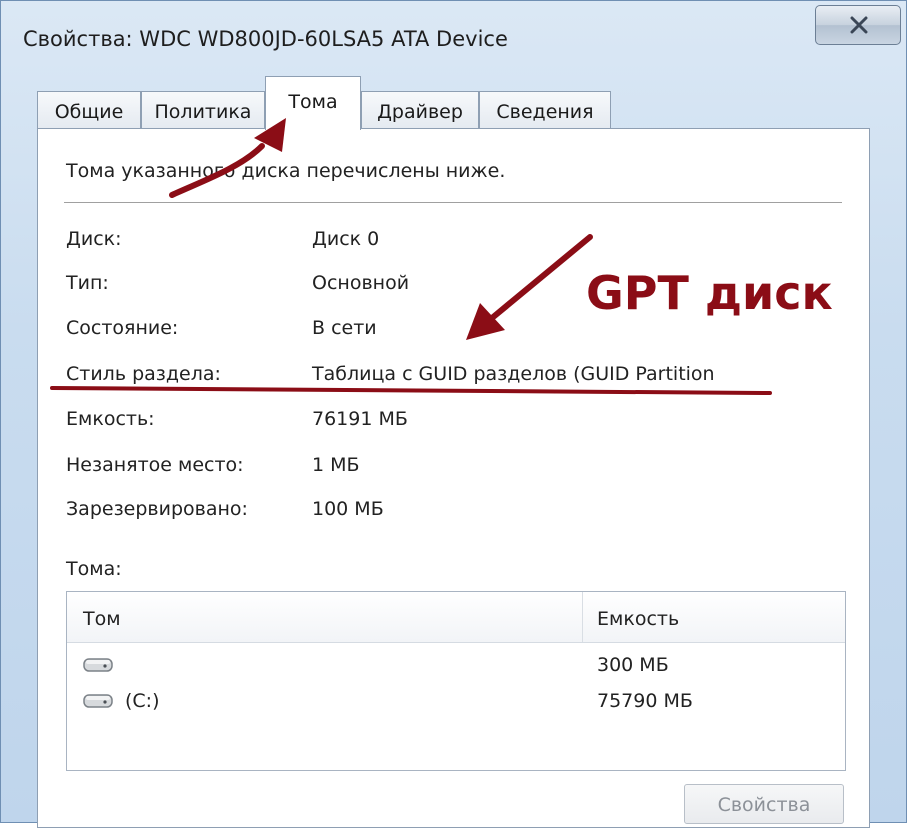  Describe the element at coordinates (102, 619) in the screenshot. I see `column-header-volume: Том` at that location.